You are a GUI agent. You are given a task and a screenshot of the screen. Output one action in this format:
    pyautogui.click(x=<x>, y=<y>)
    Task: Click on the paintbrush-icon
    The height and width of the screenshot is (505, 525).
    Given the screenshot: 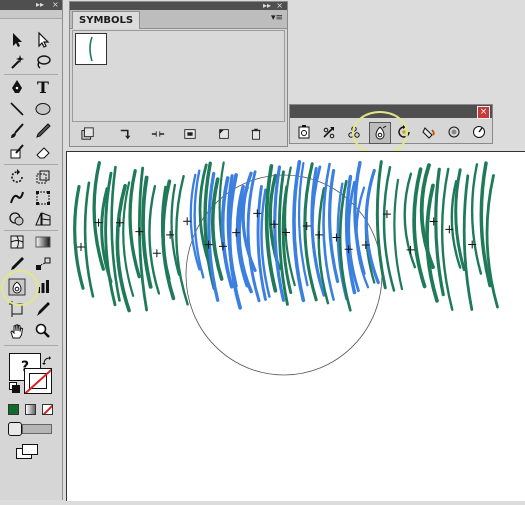 What is the action you would take?
    pyautogui.click(x=17, y=131)
    